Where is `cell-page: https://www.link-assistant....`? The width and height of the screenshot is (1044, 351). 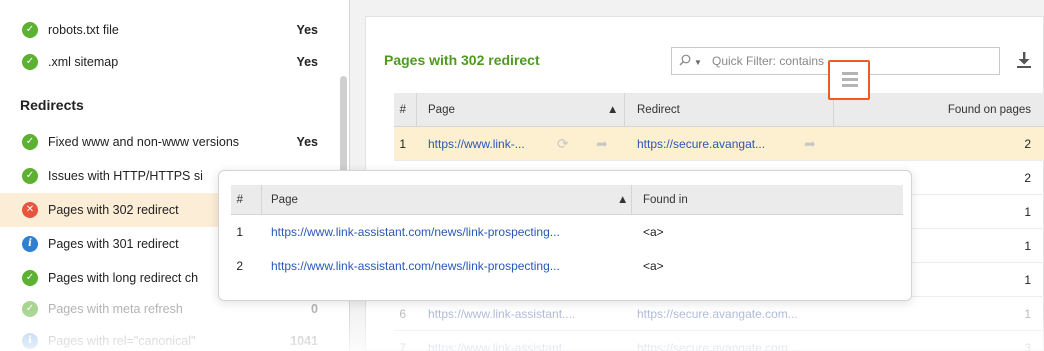 cell-page: https://www.link-assistant.... is located at coordinates (501, 314).